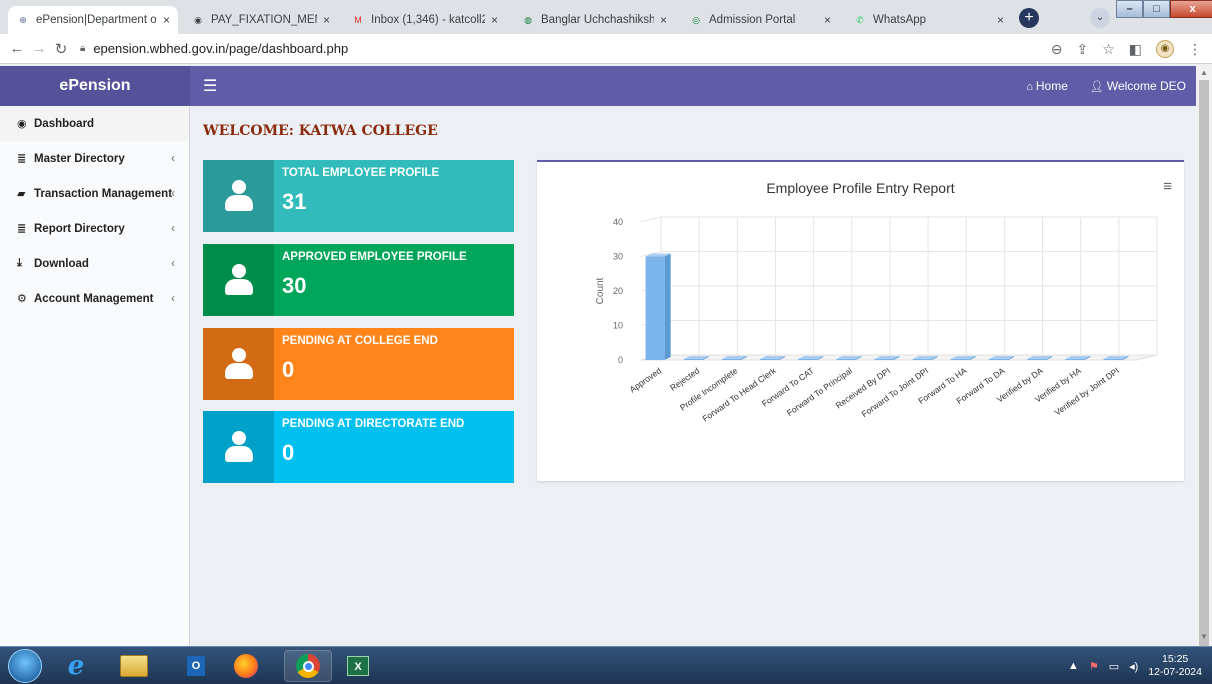 Image resolution: width=1212 pixels, height=684 pixels. I want to click on excel-icon: X, so click(358, 666).